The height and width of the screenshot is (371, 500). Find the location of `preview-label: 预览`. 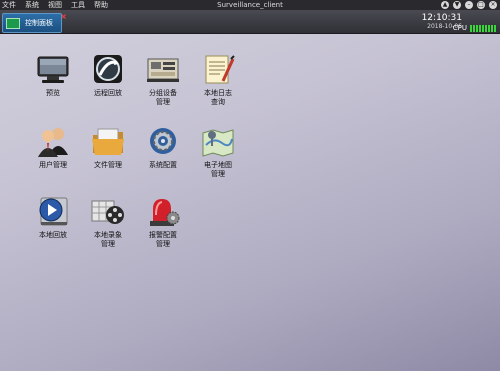

preview-label: 预览 is located at coordinates (53, 93).